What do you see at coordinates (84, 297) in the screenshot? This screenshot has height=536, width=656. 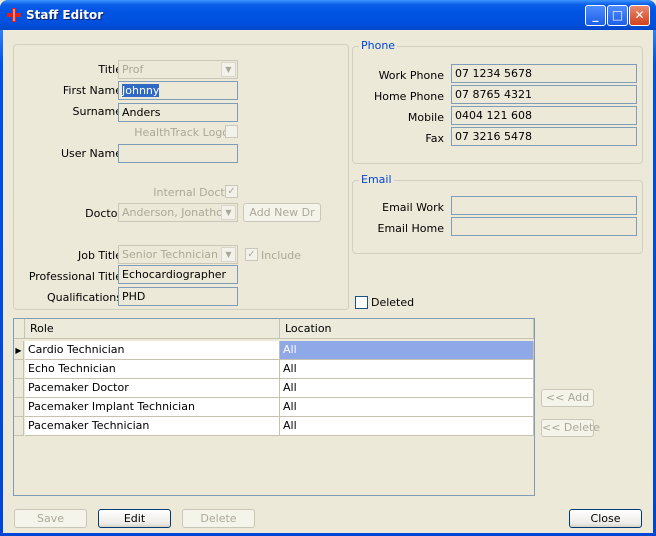 I see `qualifications-label: Qualifications` at bounding box center [84, 297].